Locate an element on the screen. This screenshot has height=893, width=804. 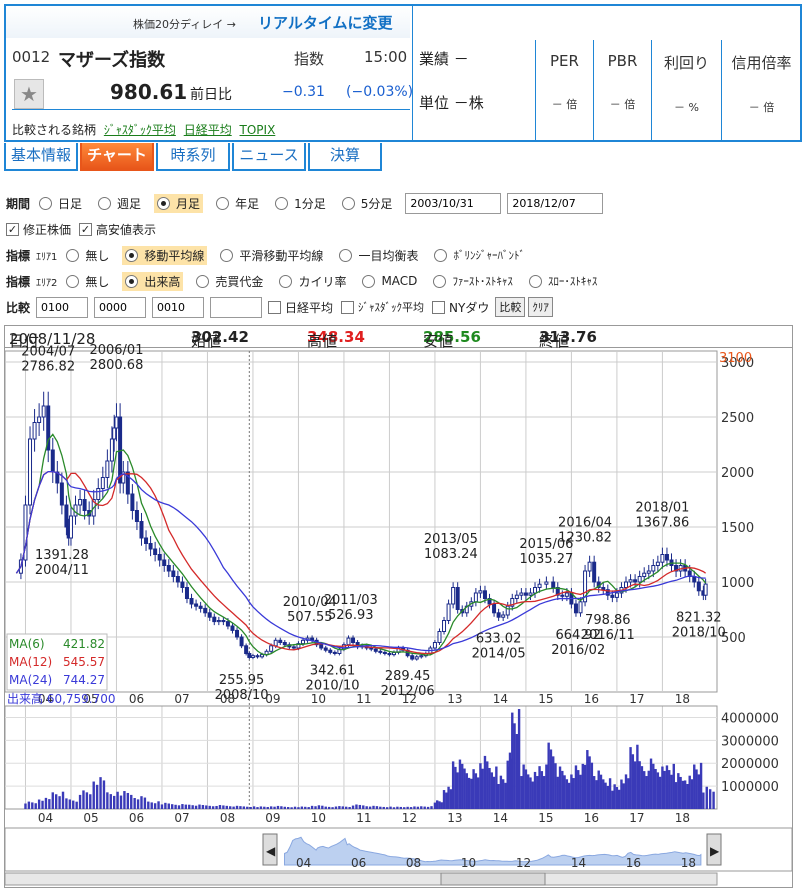
date-to-input is located at coordinates (555, 203).